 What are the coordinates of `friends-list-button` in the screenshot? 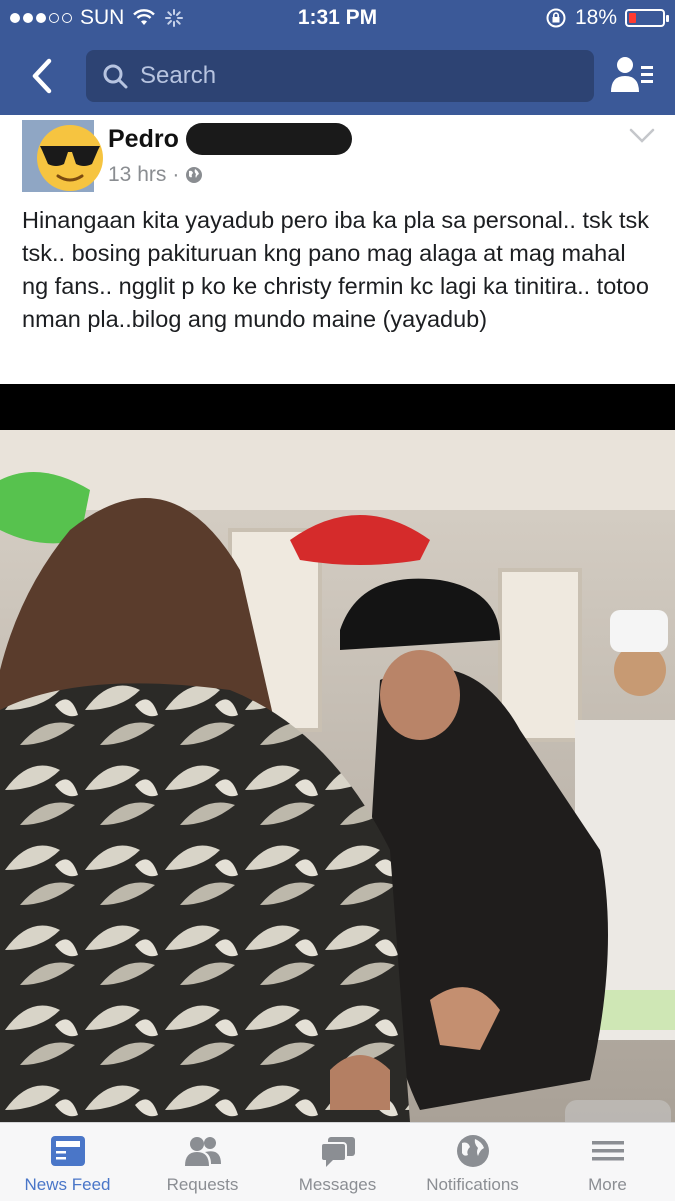 It's located at (632, 76).